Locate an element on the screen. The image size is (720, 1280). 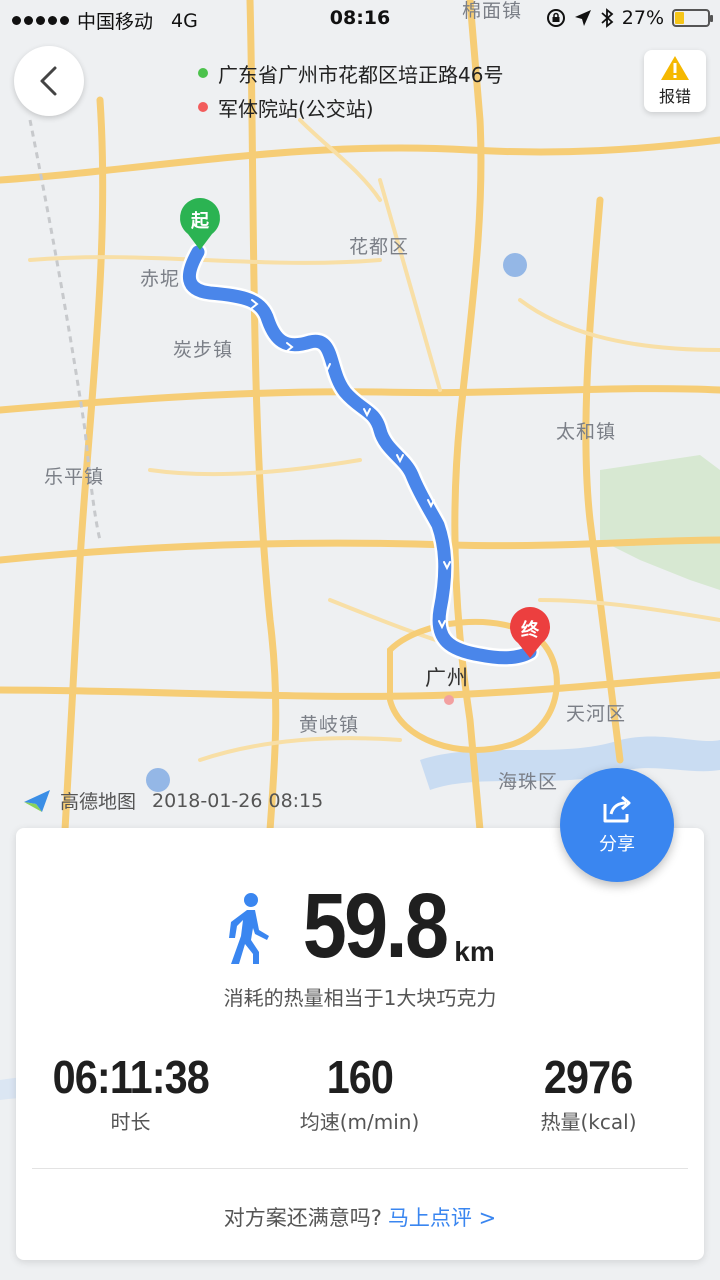
distance-value: 59.8 is located at coordinates (375, 926).